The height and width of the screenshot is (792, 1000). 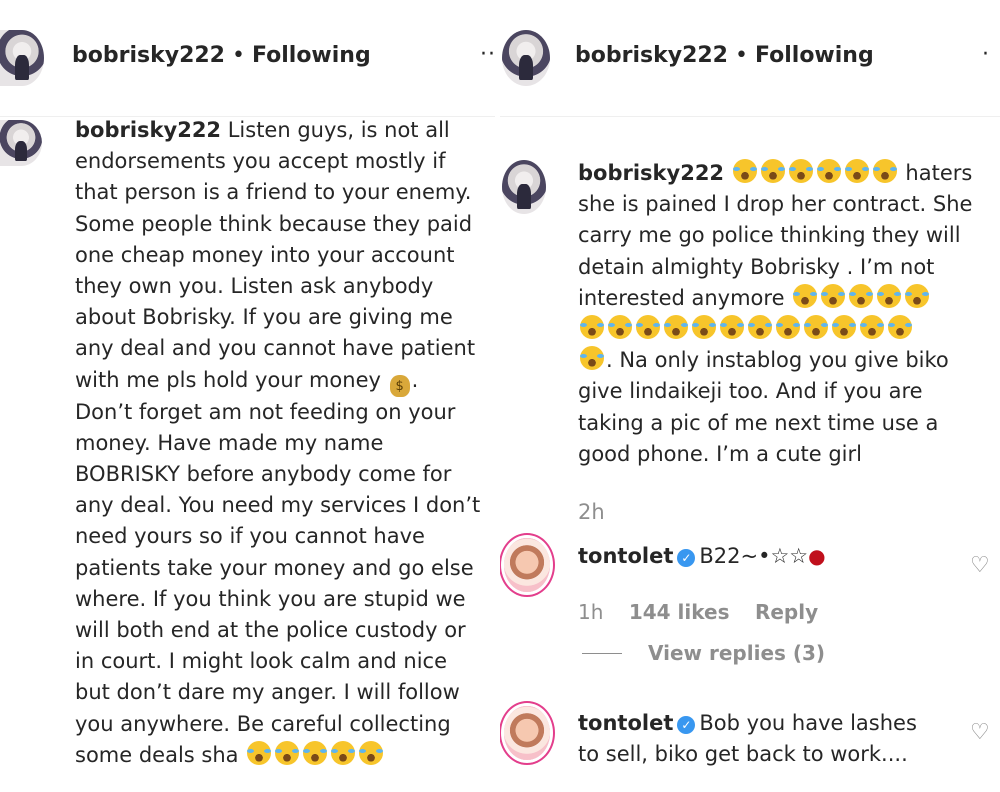 I want to click on more-options-icon: ·, so click(x=986, y=54).